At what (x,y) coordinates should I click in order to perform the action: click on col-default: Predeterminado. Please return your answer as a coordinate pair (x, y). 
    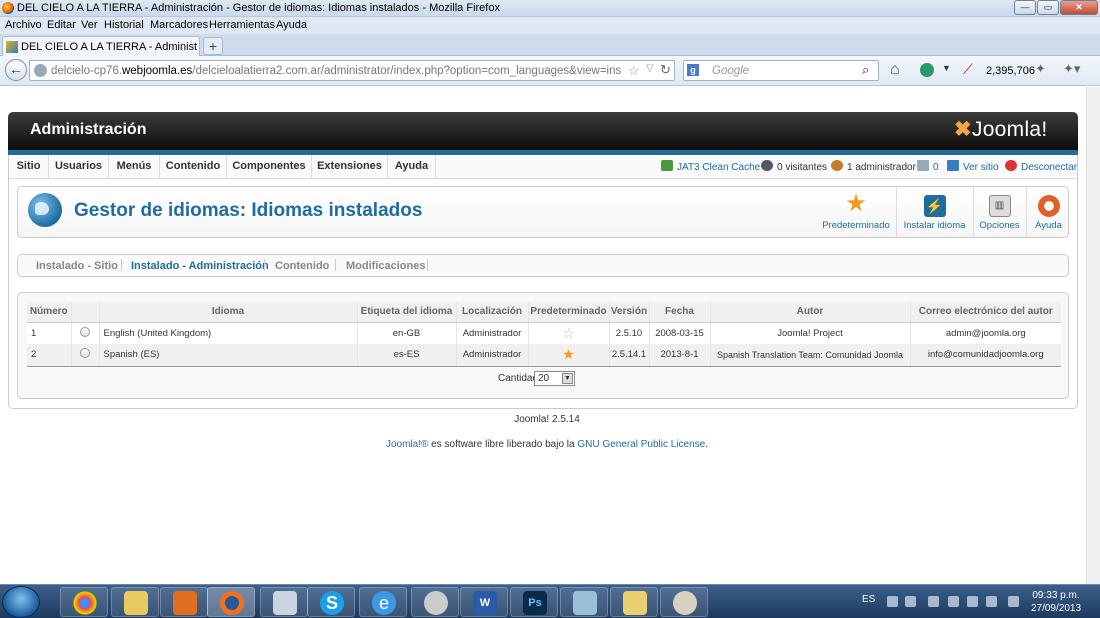
    Looking at the image, I should click on (569, 312).